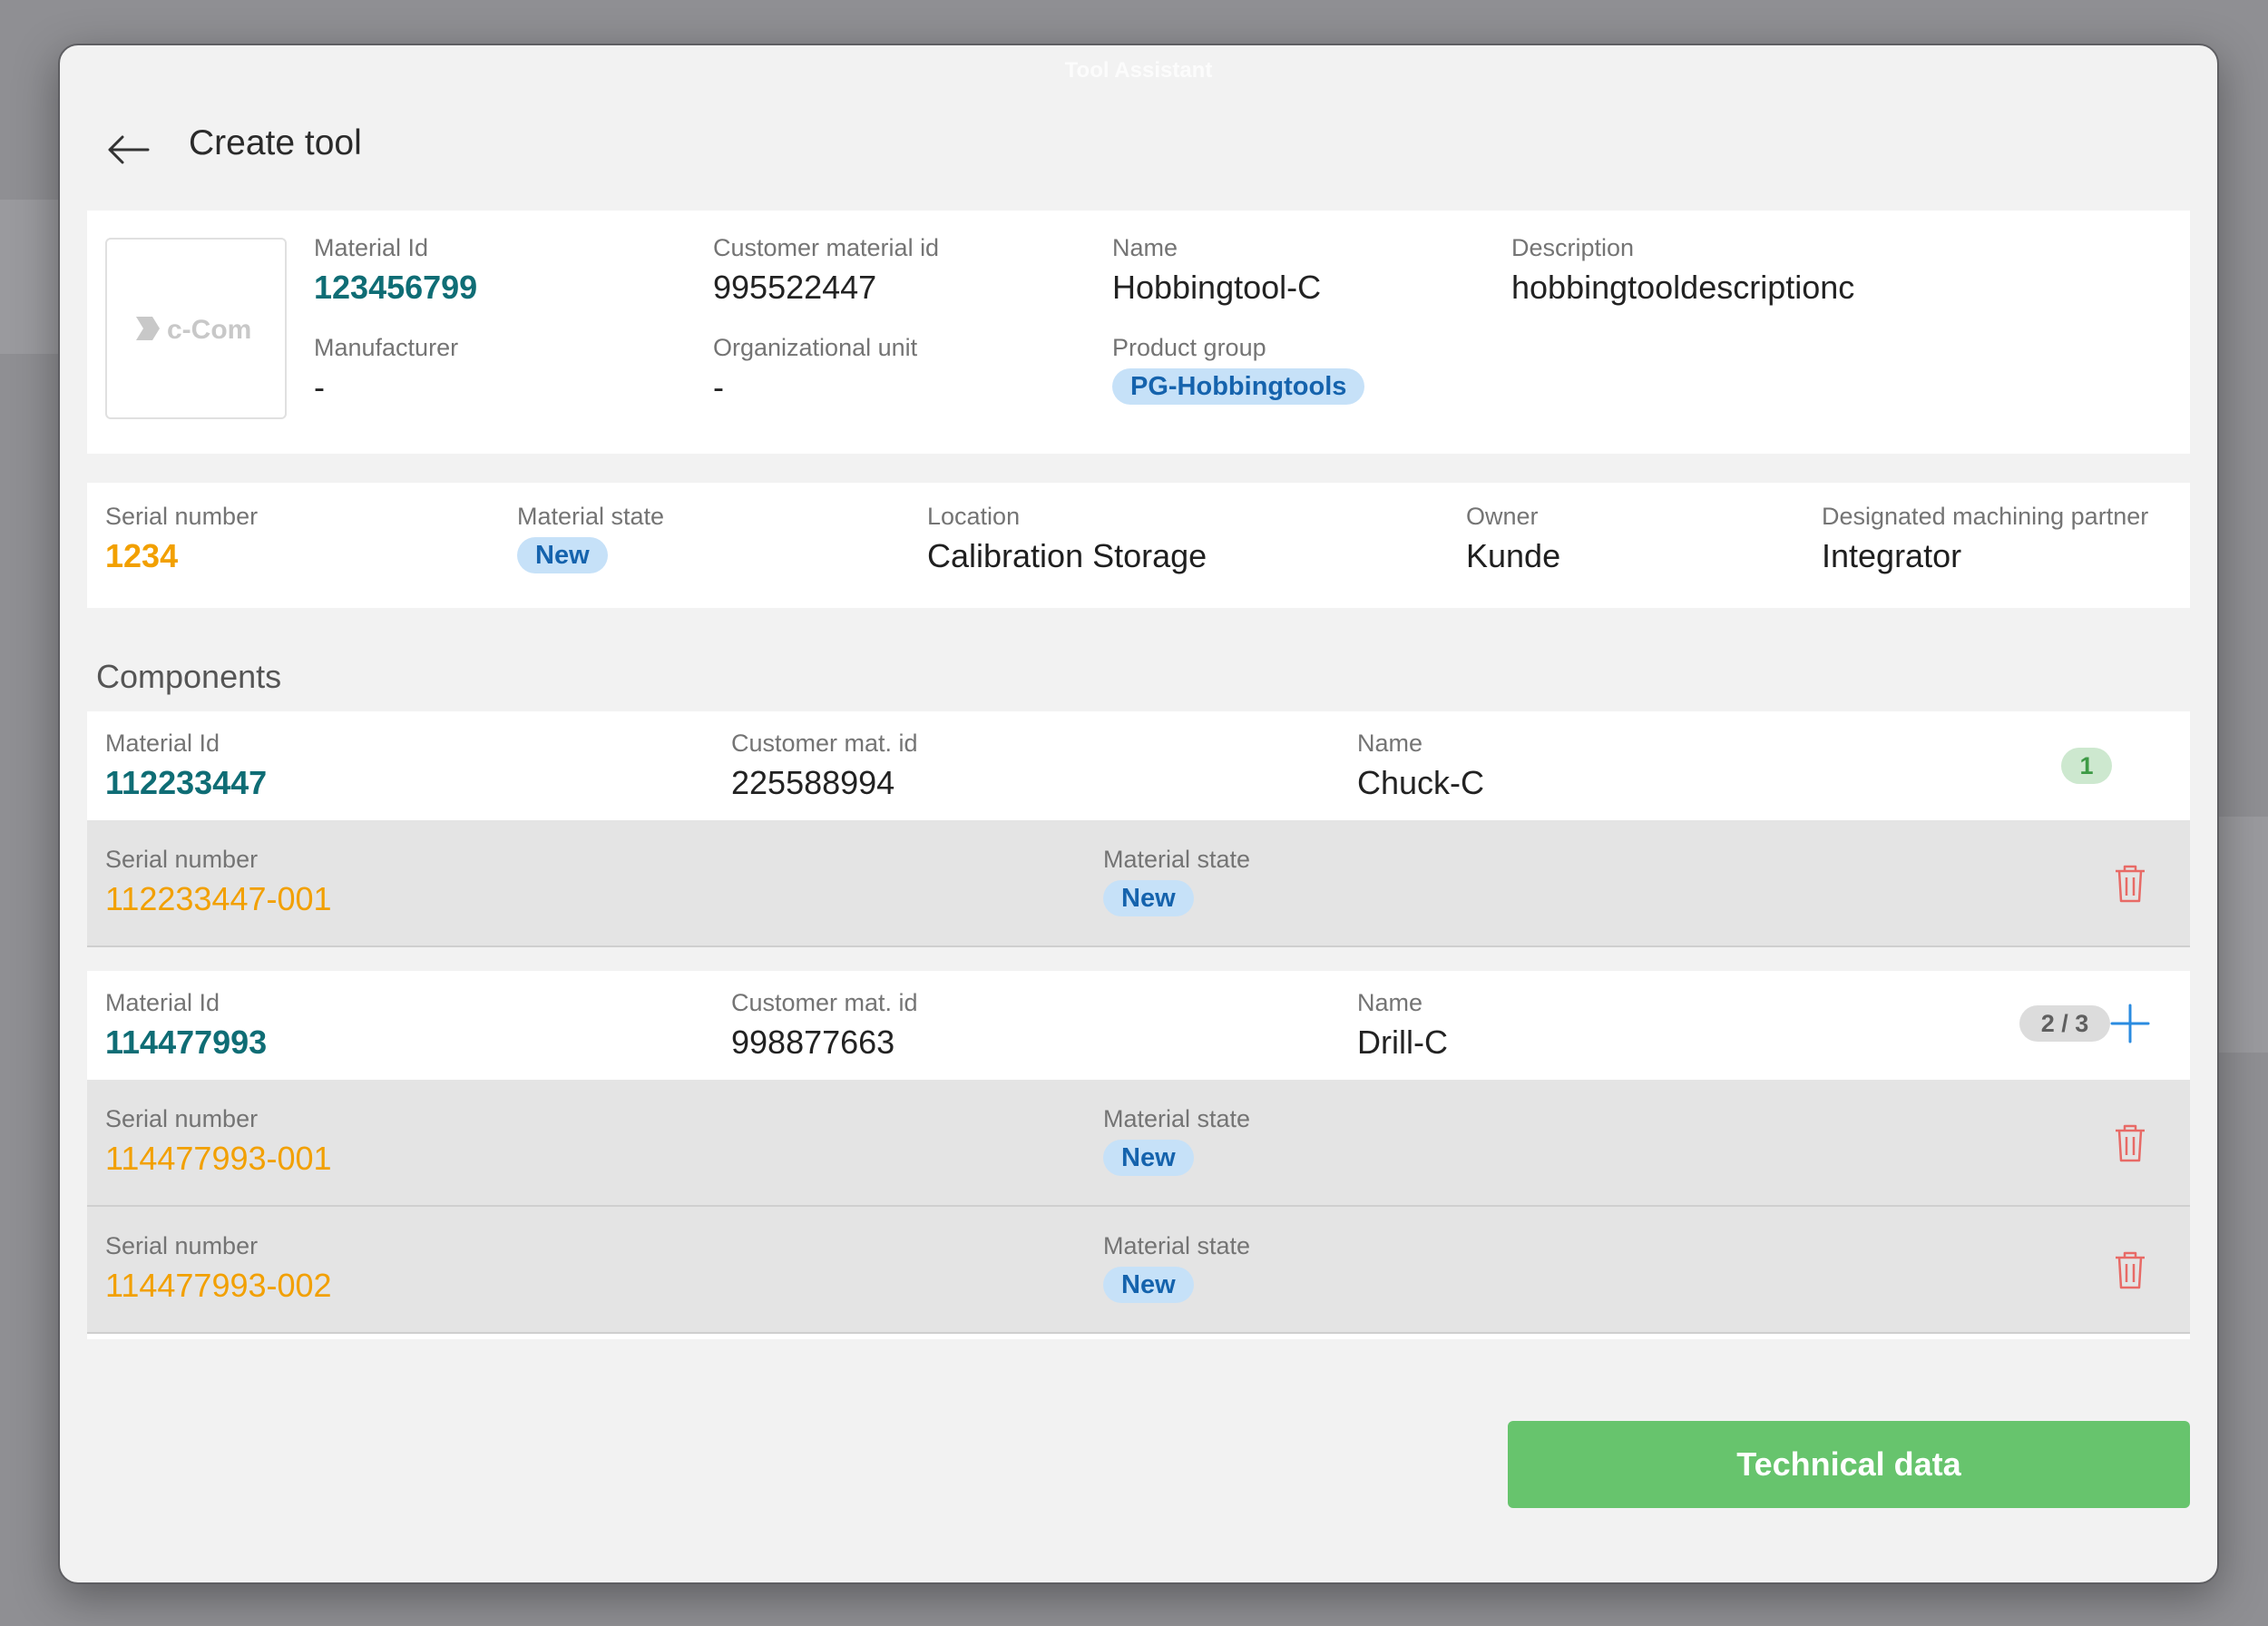 The image size is (2268, 1626). I want to click on back-button, so click(128, 149).